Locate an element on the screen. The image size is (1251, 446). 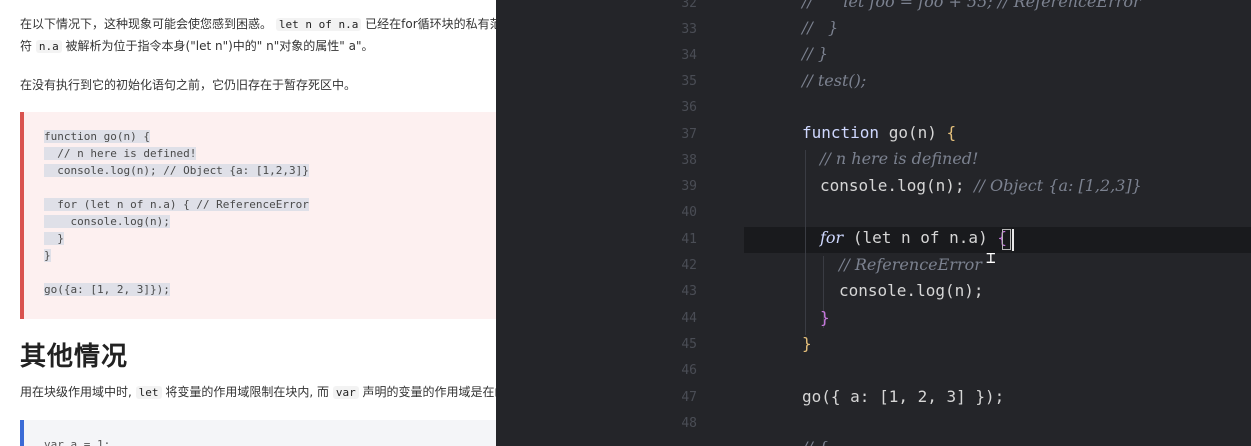
line-number: 42 is located at coordinates (689, 265).